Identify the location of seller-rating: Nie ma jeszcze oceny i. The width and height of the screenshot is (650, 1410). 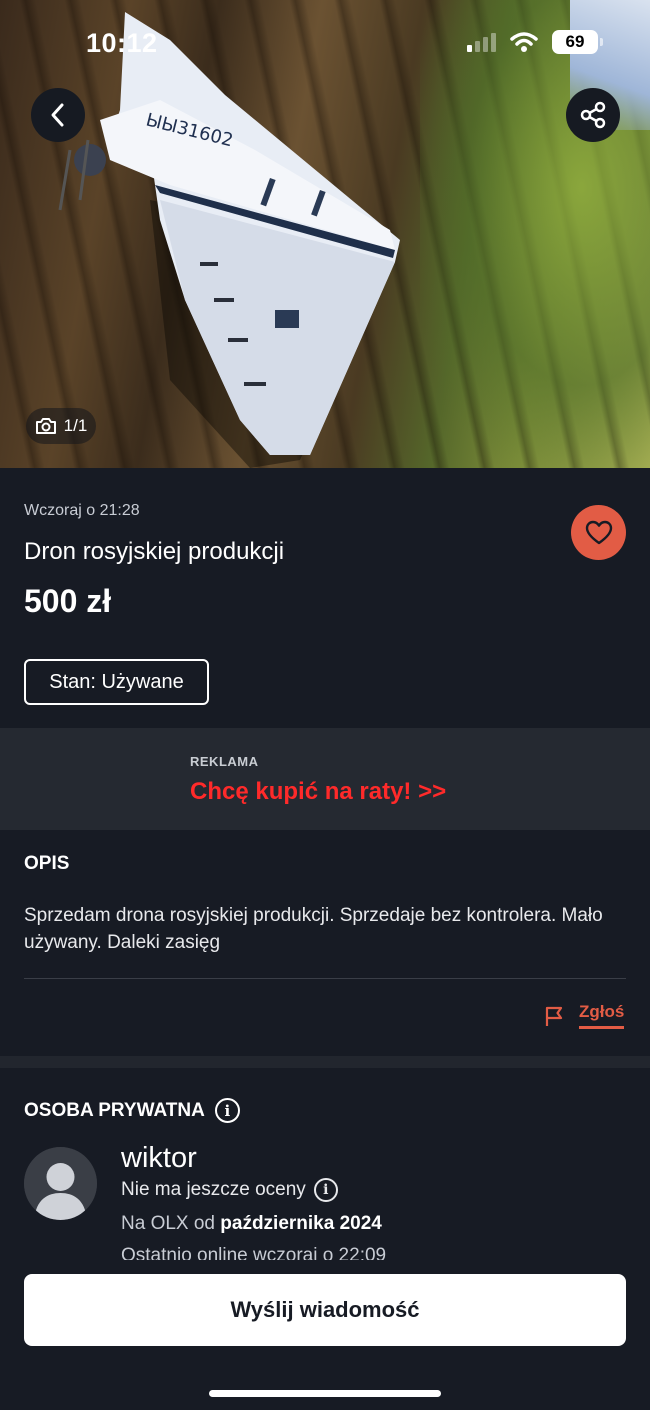
(229, 1190).